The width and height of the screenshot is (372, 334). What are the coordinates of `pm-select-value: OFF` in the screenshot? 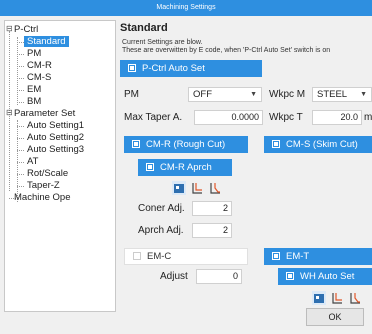 It's located at (202, 94).